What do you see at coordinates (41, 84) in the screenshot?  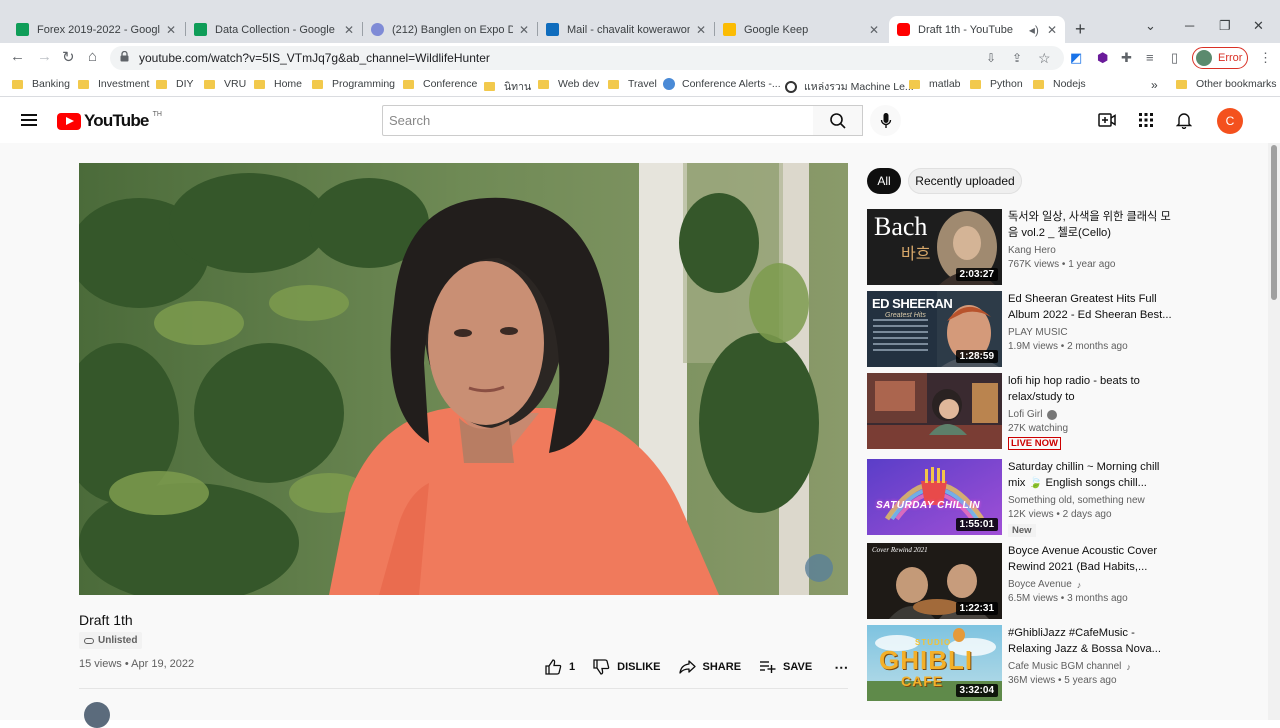 I see `bookmark-folder: Banking` at bounding box center [41, 84].